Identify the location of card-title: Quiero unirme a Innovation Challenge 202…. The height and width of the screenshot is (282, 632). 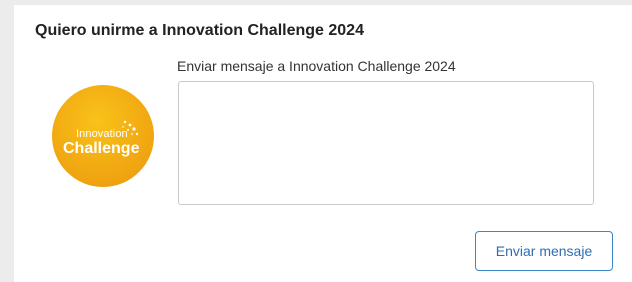
(199, 30).